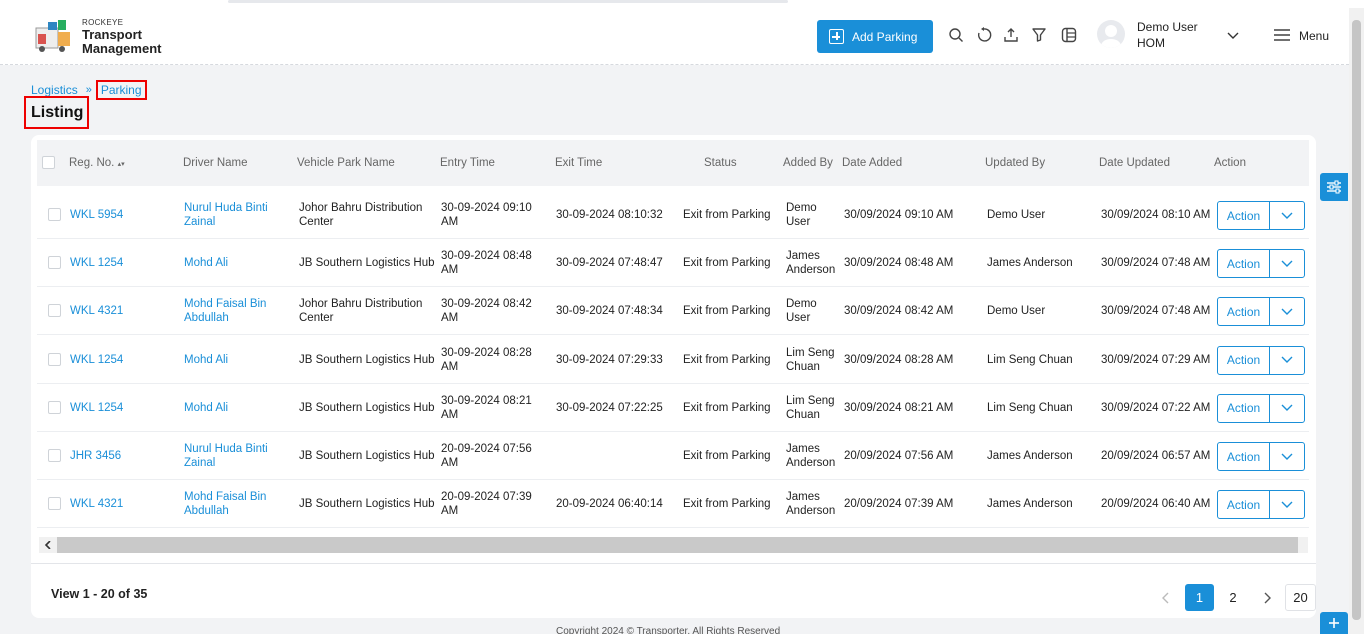 This screenshot has height=634, width=1364. I want to click on floating-add-button, so click(1334, 623).